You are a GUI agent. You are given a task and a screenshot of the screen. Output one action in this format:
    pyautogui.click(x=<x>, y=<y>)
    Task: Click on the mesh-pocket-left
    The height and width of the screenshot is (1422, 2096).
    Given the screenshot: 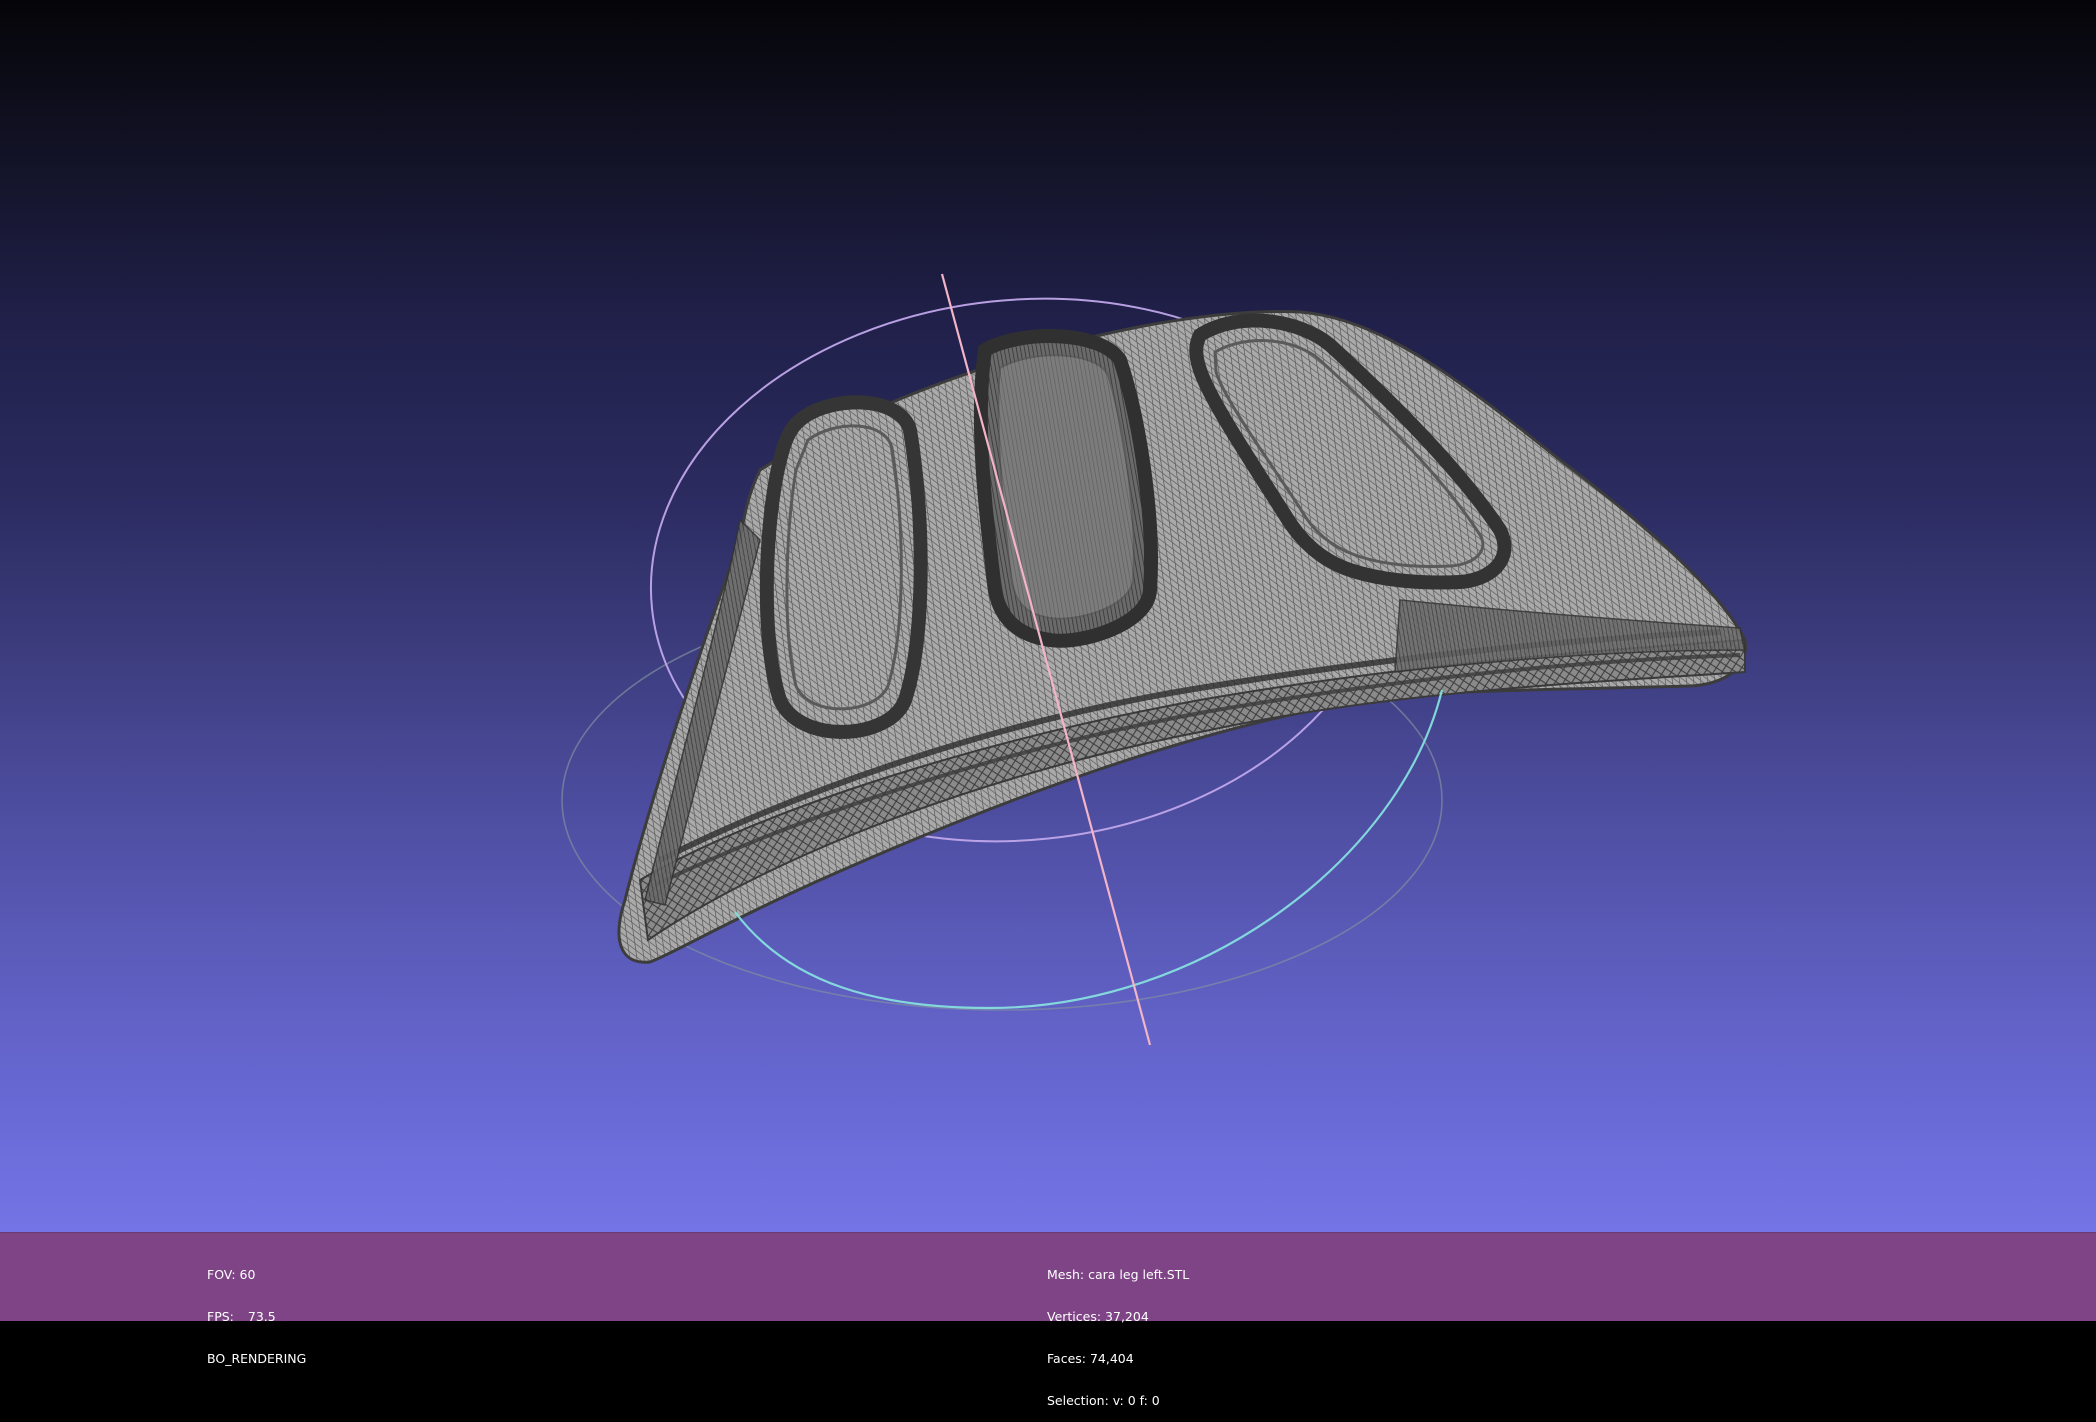 What is the action you would take?
    pyautogui.click(x=843, y=567)
    